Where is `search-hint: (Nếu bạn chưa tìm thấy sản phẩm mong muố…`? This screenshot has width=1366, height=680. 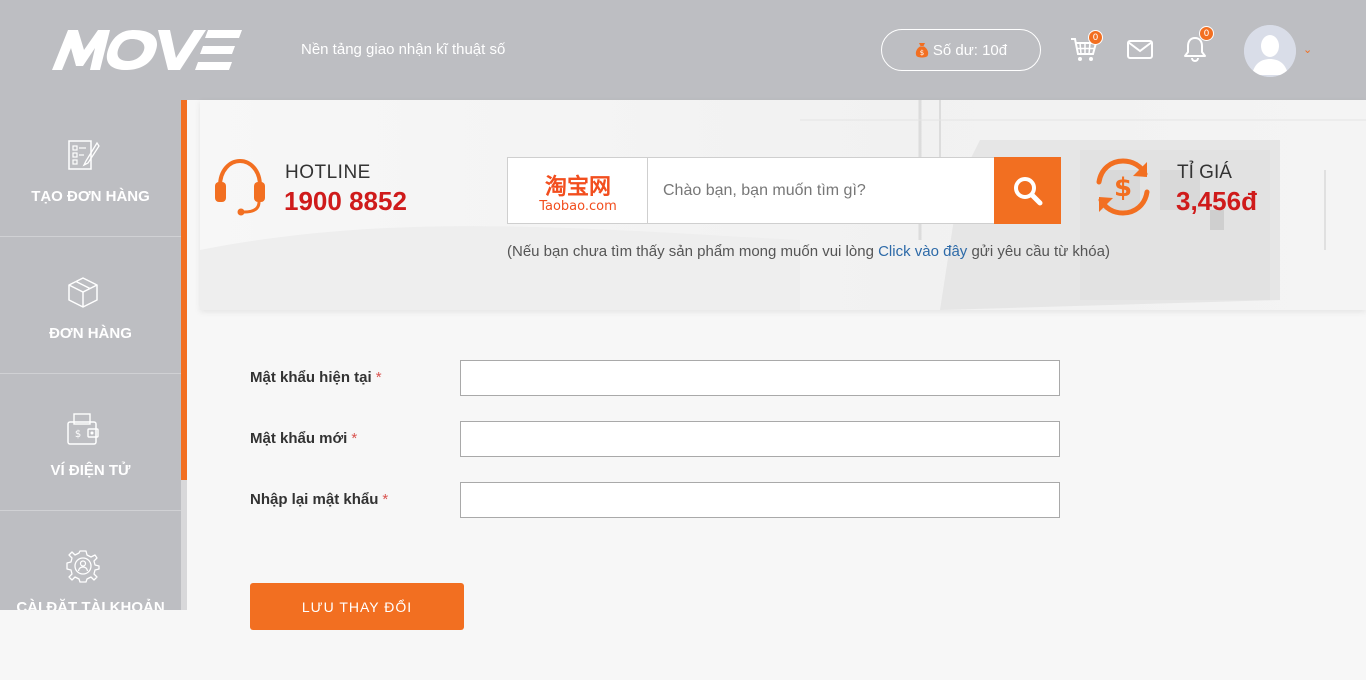
search-hint: (Nếu bạn chưa tìm thấy sản phẩm mong muố… is located at coordinates (808, 251).